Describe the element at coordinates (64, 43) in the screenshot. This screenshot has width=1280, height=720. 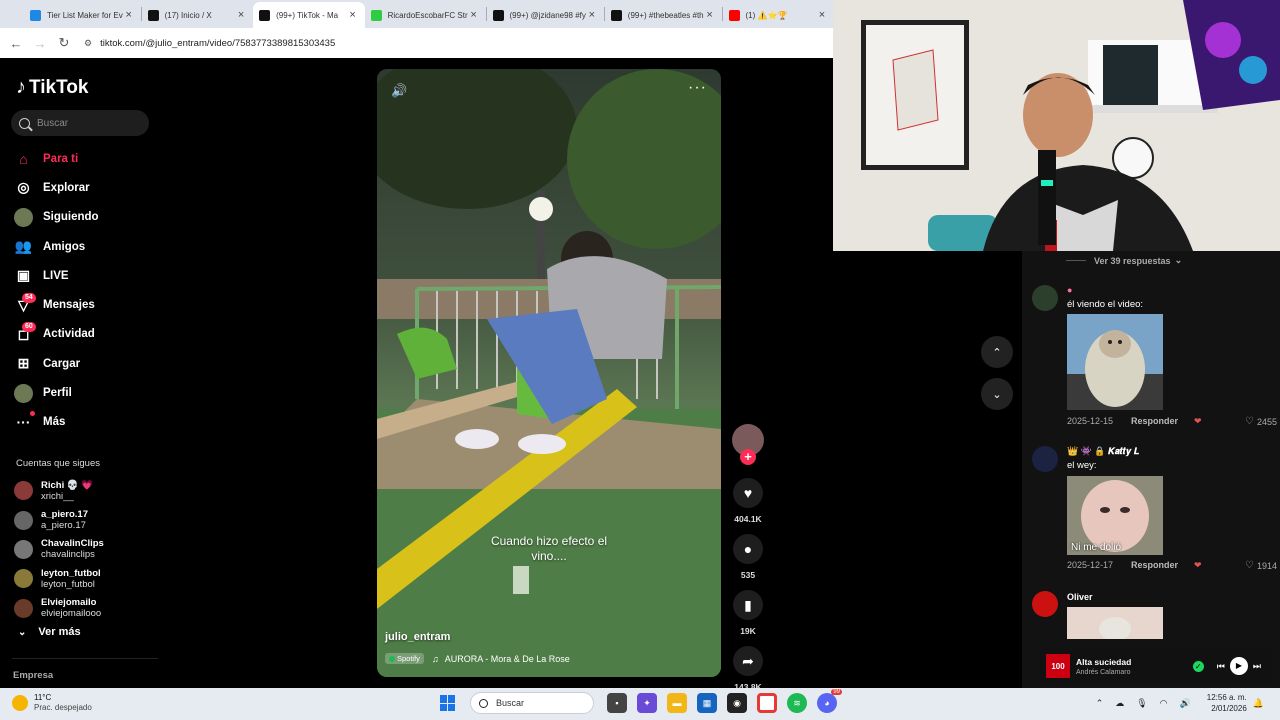
I see `reload-icon: ↻` at that location.